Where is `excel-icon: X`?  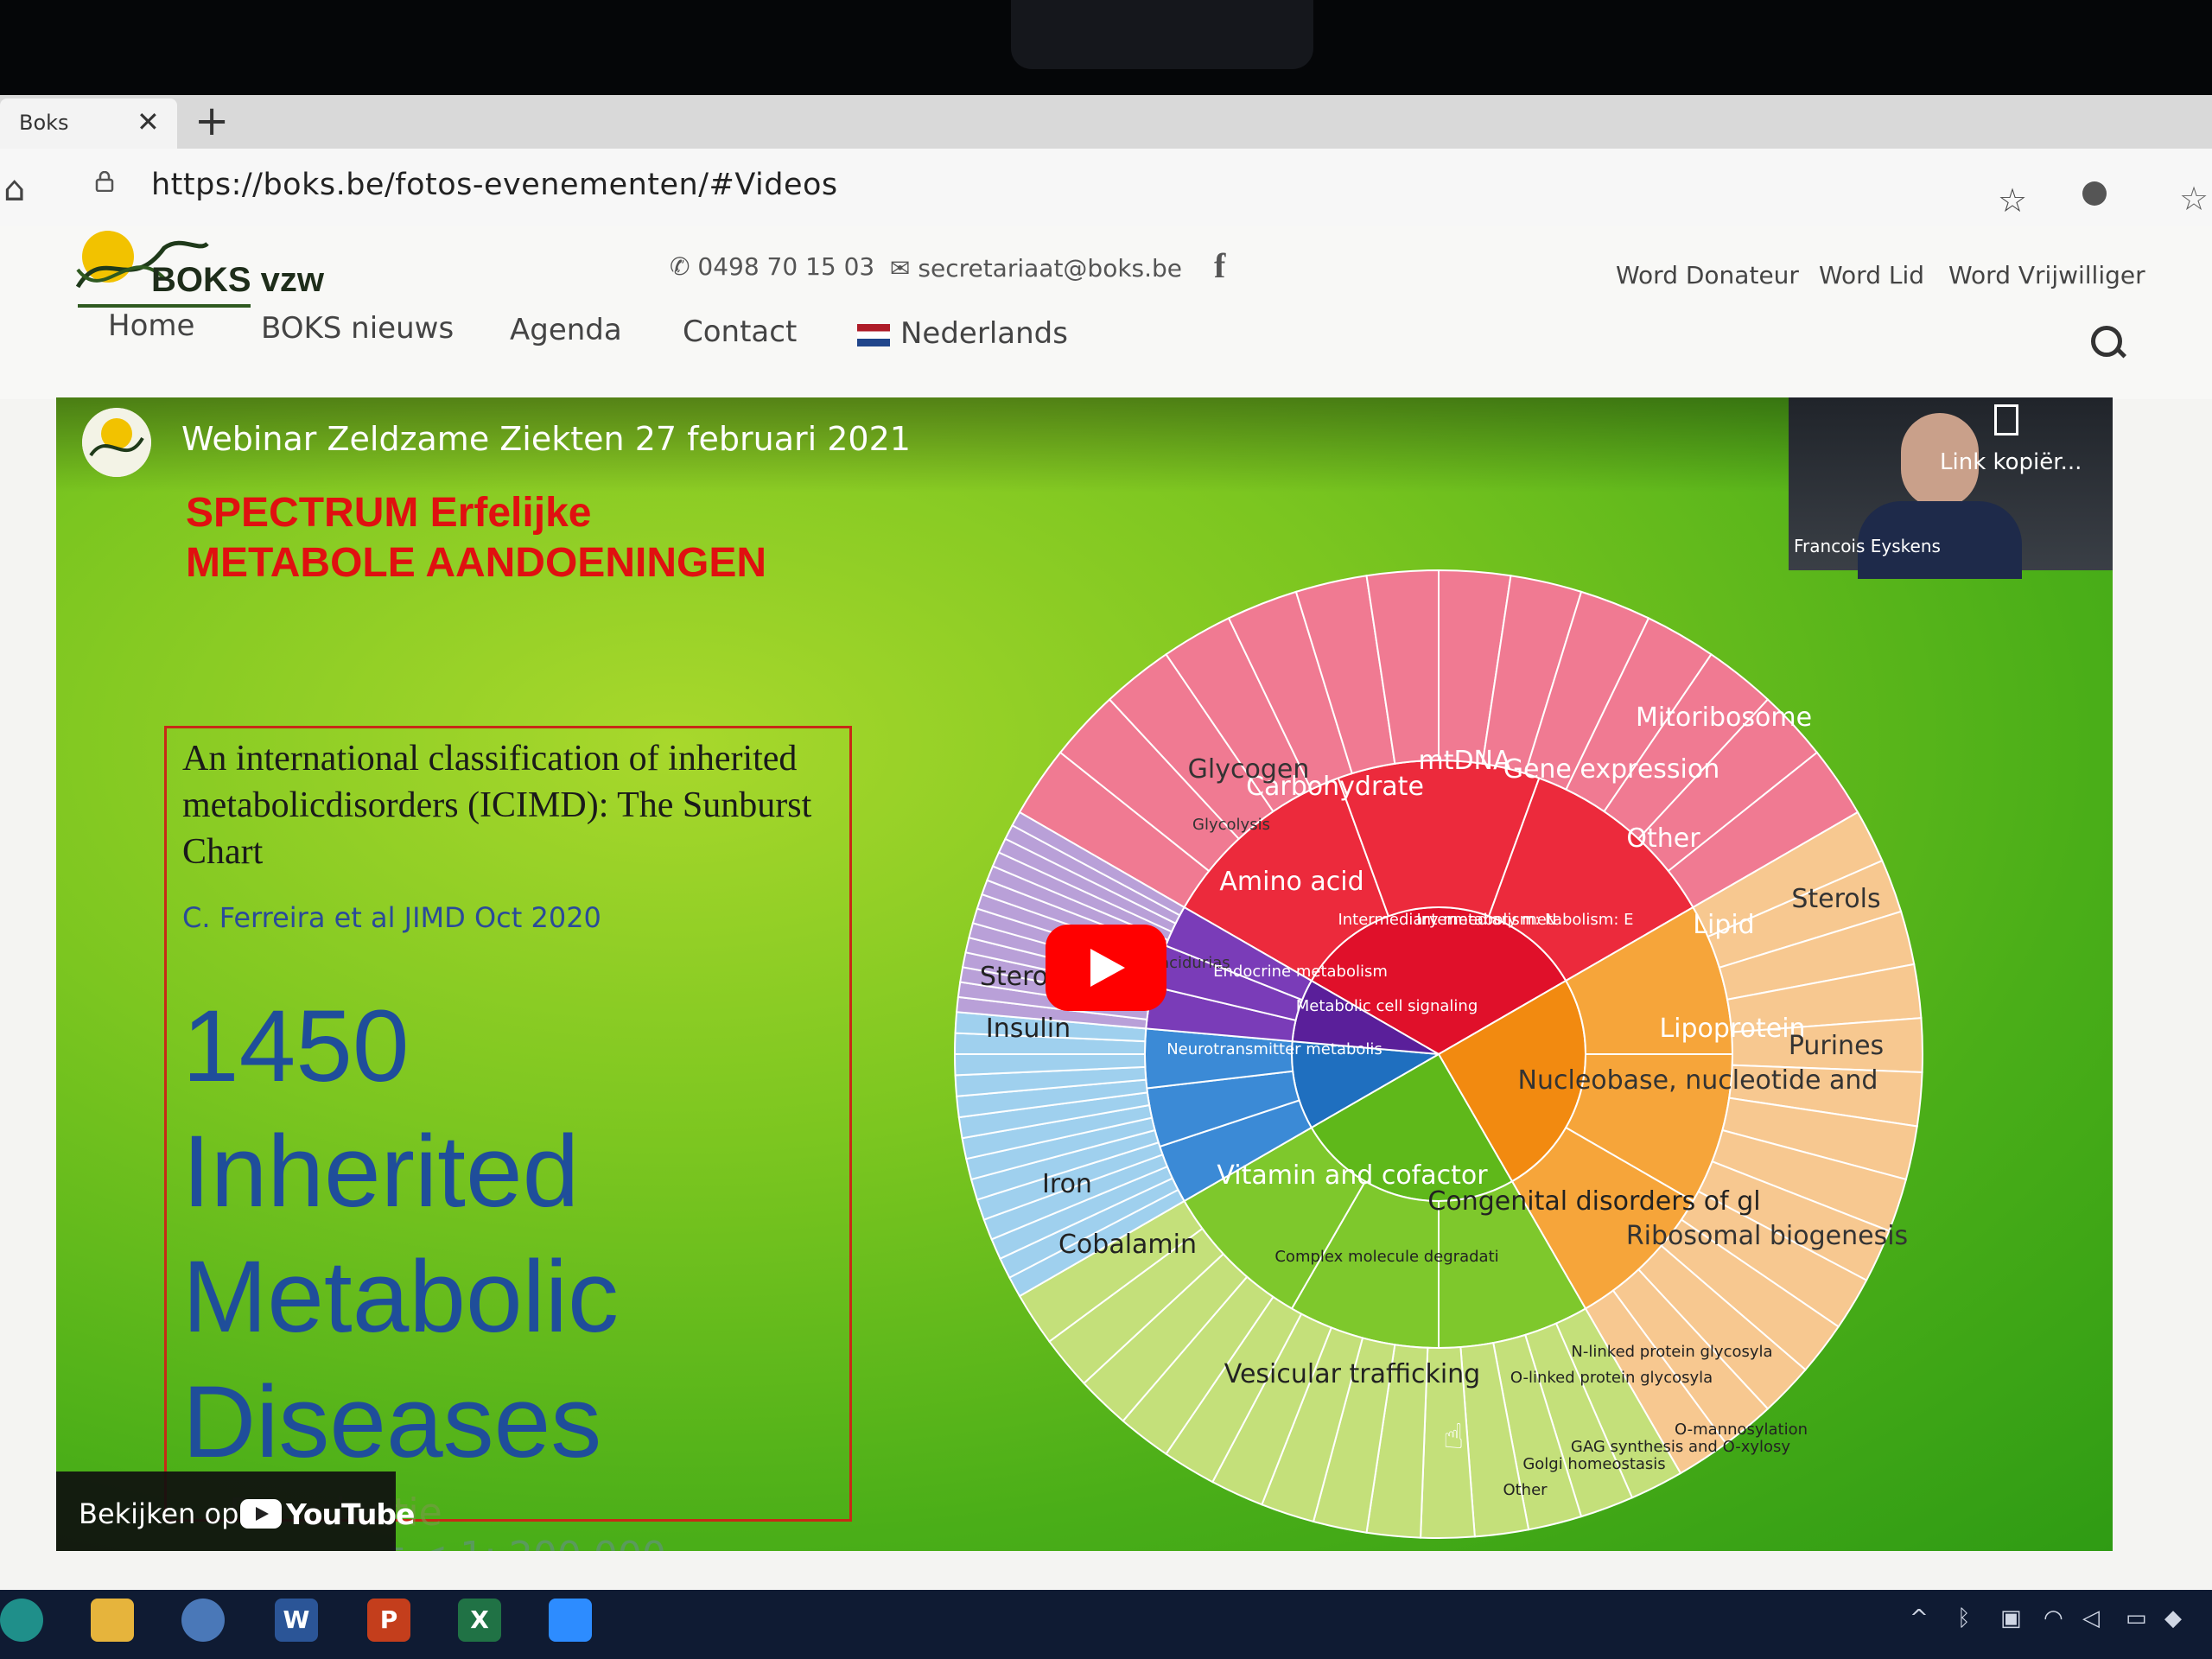
excel-icon: X is located at coordinates (479, 1620).